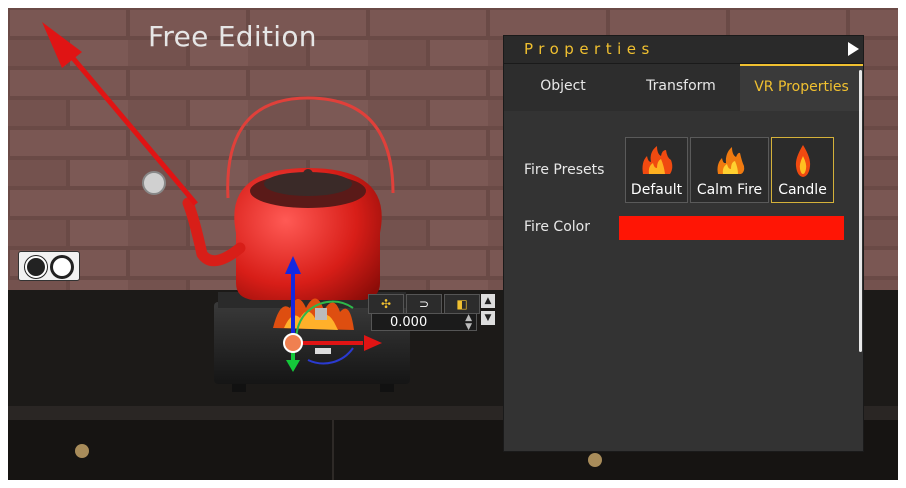 The width and height of the screenshot is (906, 488). I want to click on properties-tabs: Object Transform VR Properties, so click(683, 87).